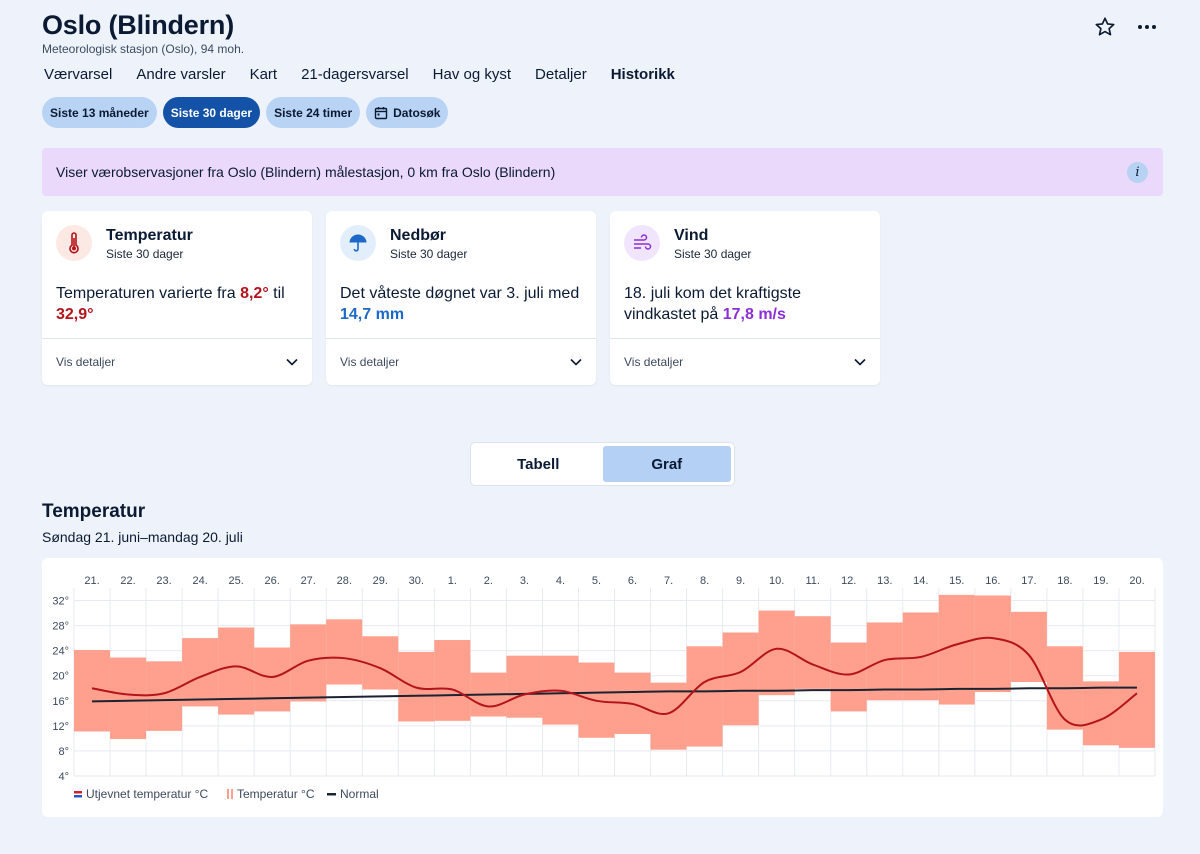 The height and width of the screenshot is (854, 1200). Describe the element at coordinates (1137, 172) in the screenshot. I see `info-icon: i` at that location.